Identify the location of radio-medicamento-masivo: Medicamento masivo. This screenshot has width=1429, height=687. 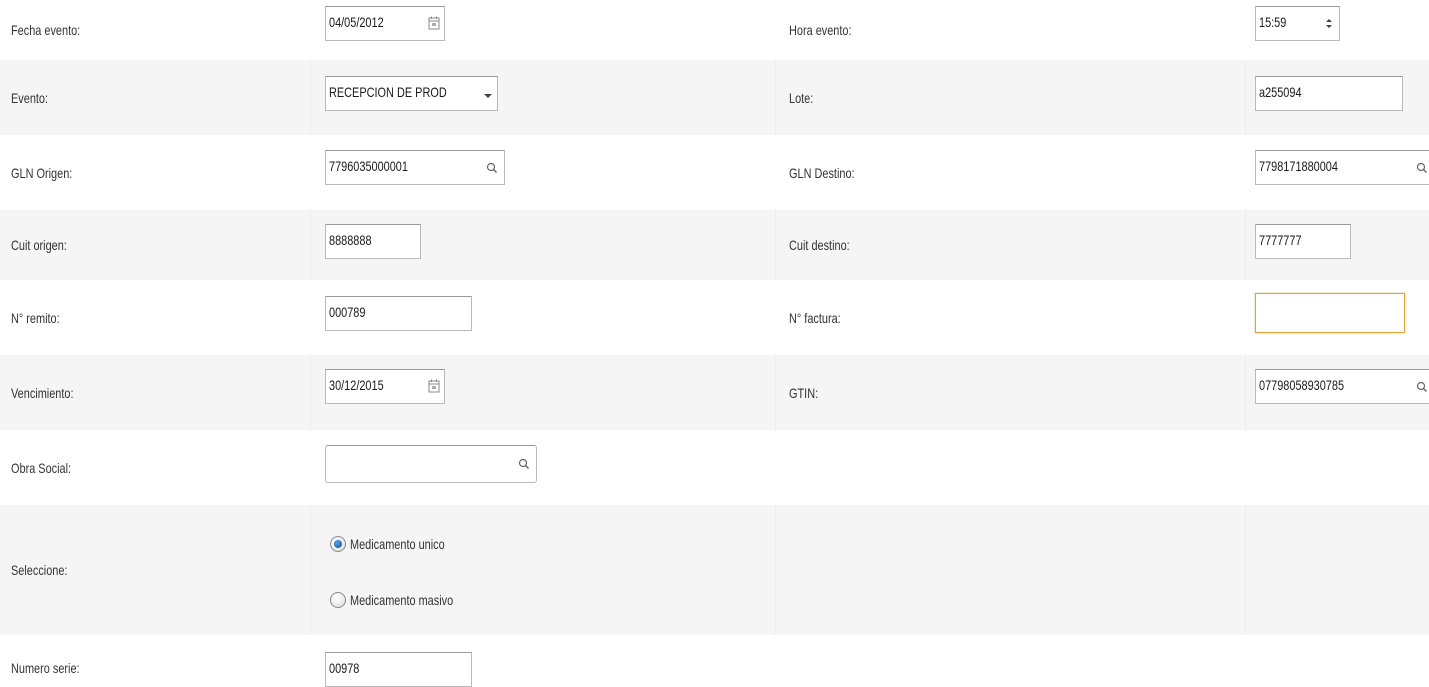
(406, 600).